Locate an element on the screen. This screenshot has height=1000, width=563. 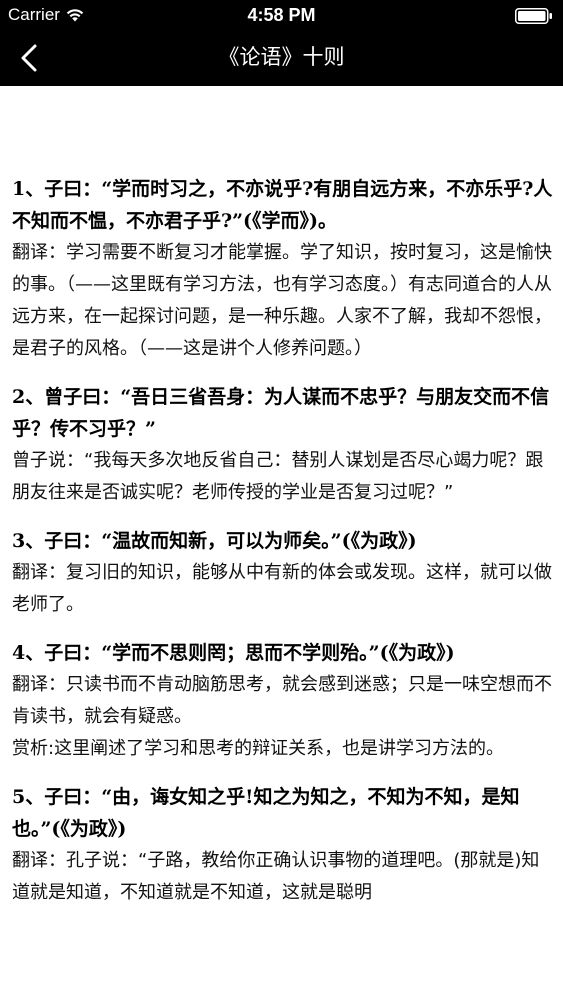
page-title: 《论语》十则 is located at coordinates (281, 57).